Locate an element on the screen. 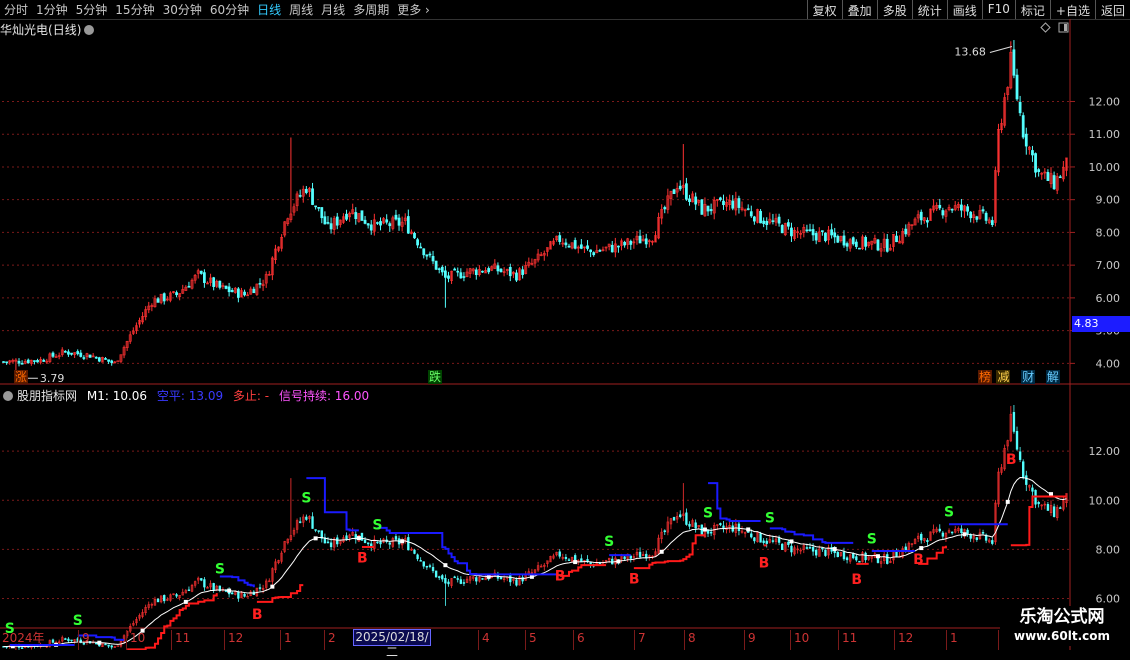 The width and height of the screenshot is (1130, 660). cursor-date: 2025/02/18/二 is located at coordinates (392, 637).